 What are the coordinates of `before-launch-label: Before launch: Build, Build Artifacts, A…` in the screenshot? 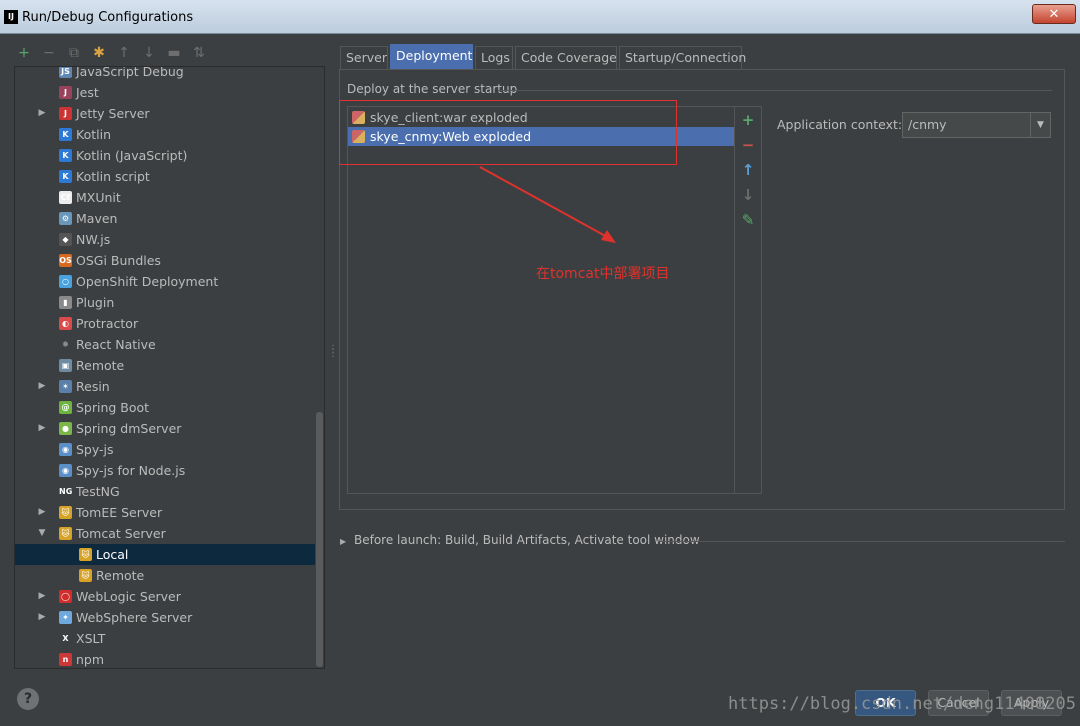 It's located at (526, 540).